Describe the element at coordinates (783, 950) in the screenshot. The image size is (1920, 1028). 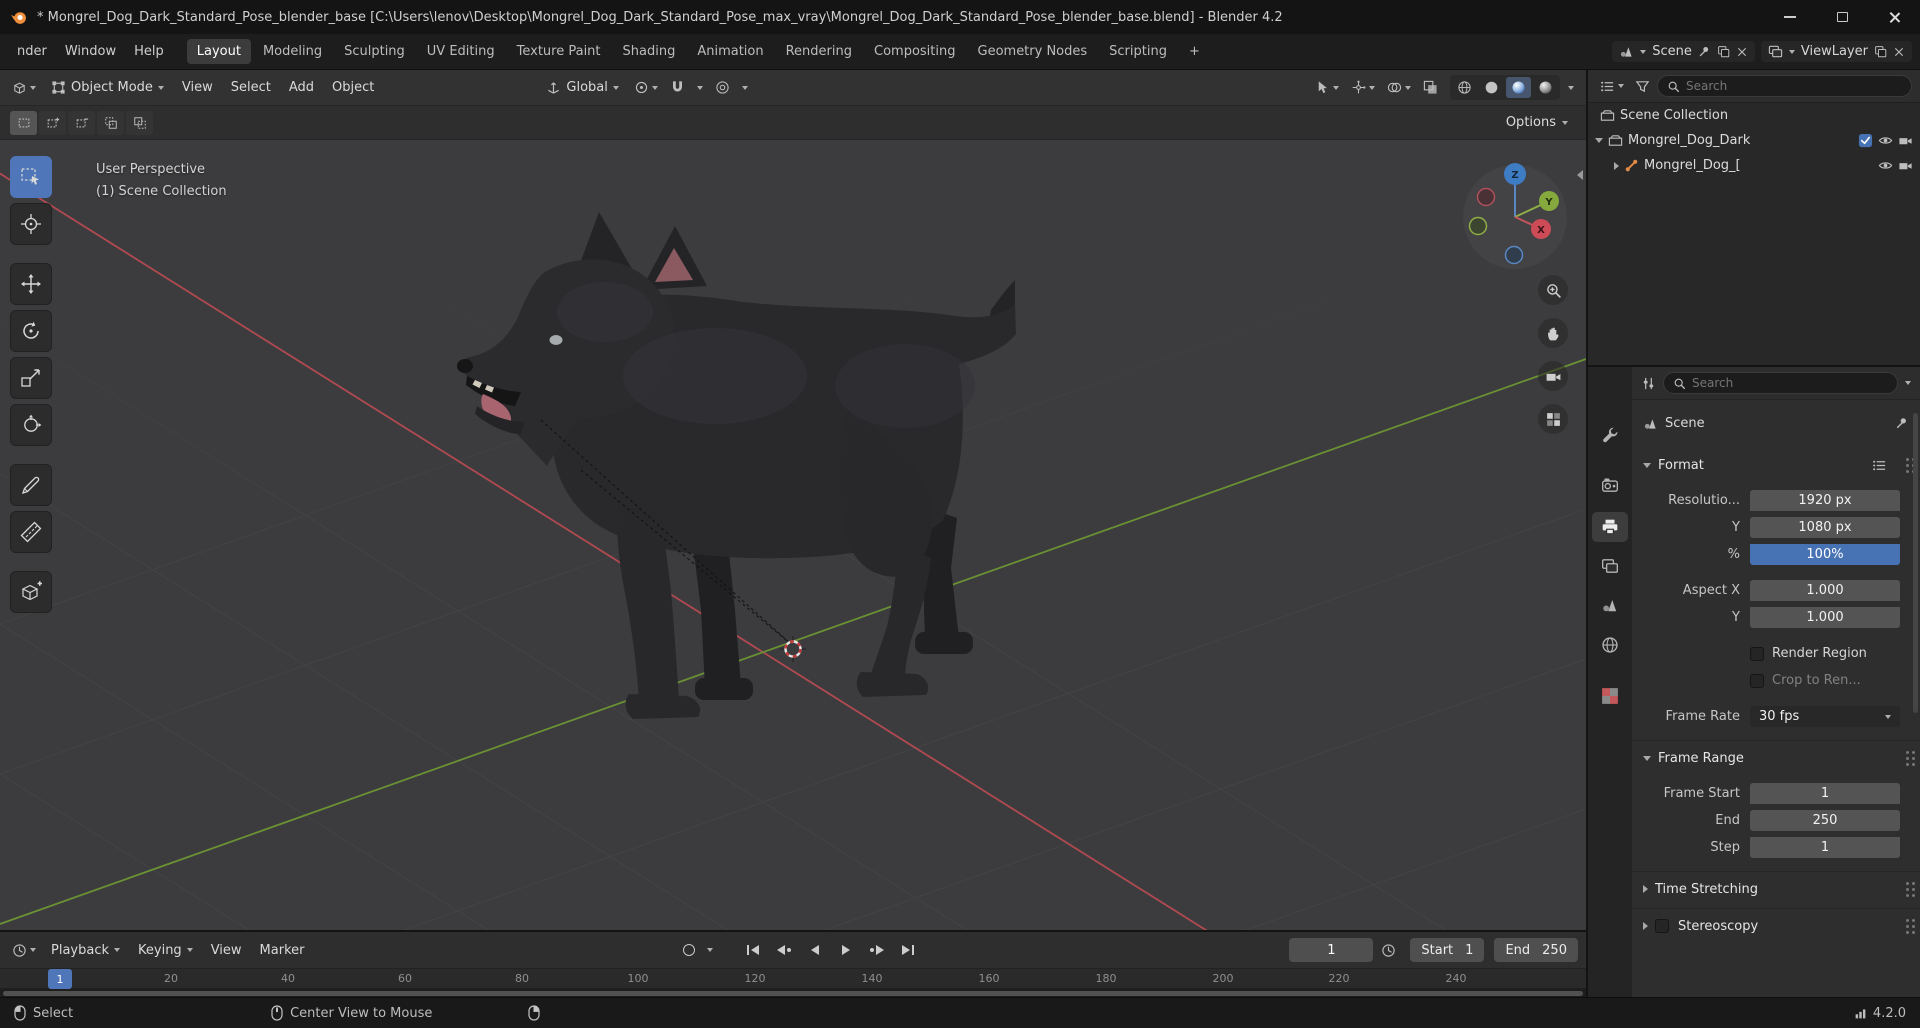
I see `prev-keyframe-button` at that location.